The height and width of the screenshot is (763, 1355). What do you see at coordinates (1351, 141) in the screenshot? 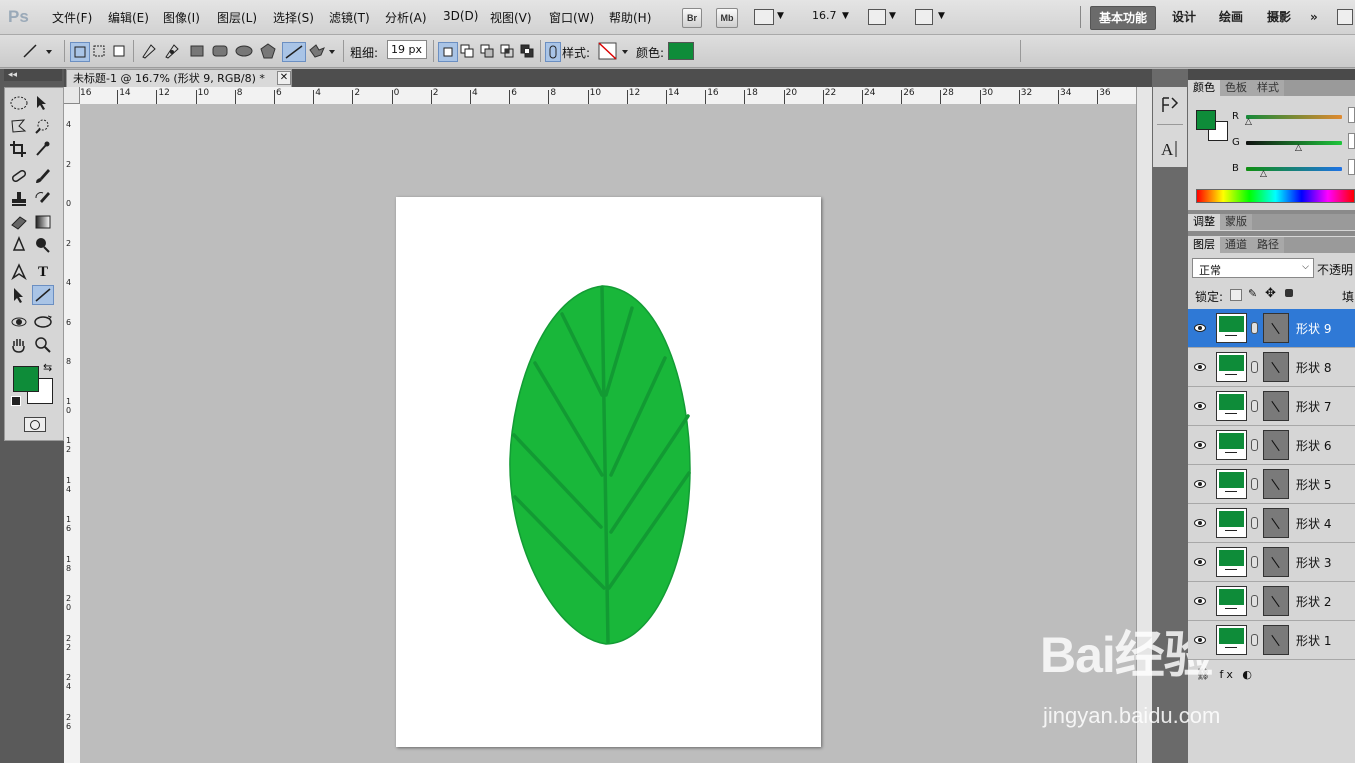
I see `green-value-field` at bounding box center [1351, 141].